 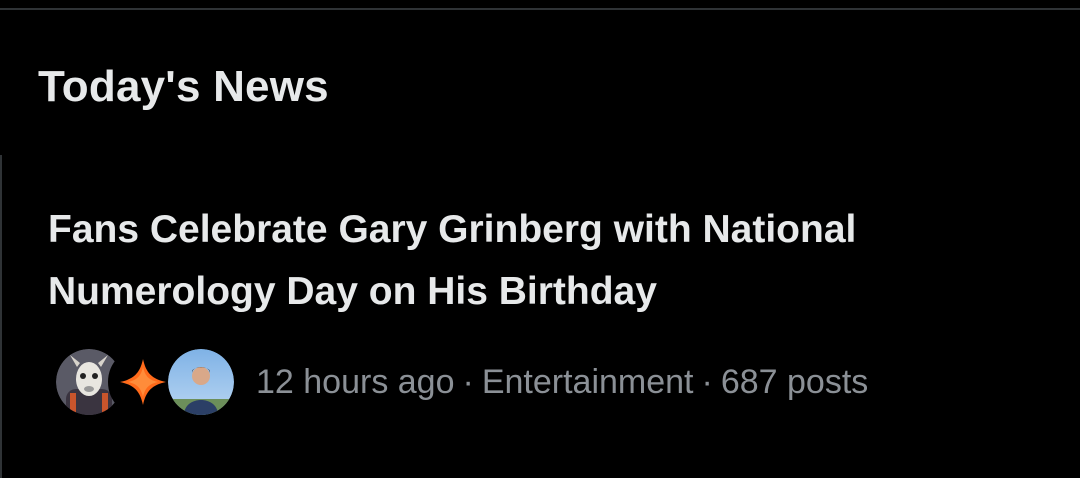 What do you see at coordinates (587, 381) in the screenshot?
I see `category-label: Entertainment` at bounding box center [587, 381].